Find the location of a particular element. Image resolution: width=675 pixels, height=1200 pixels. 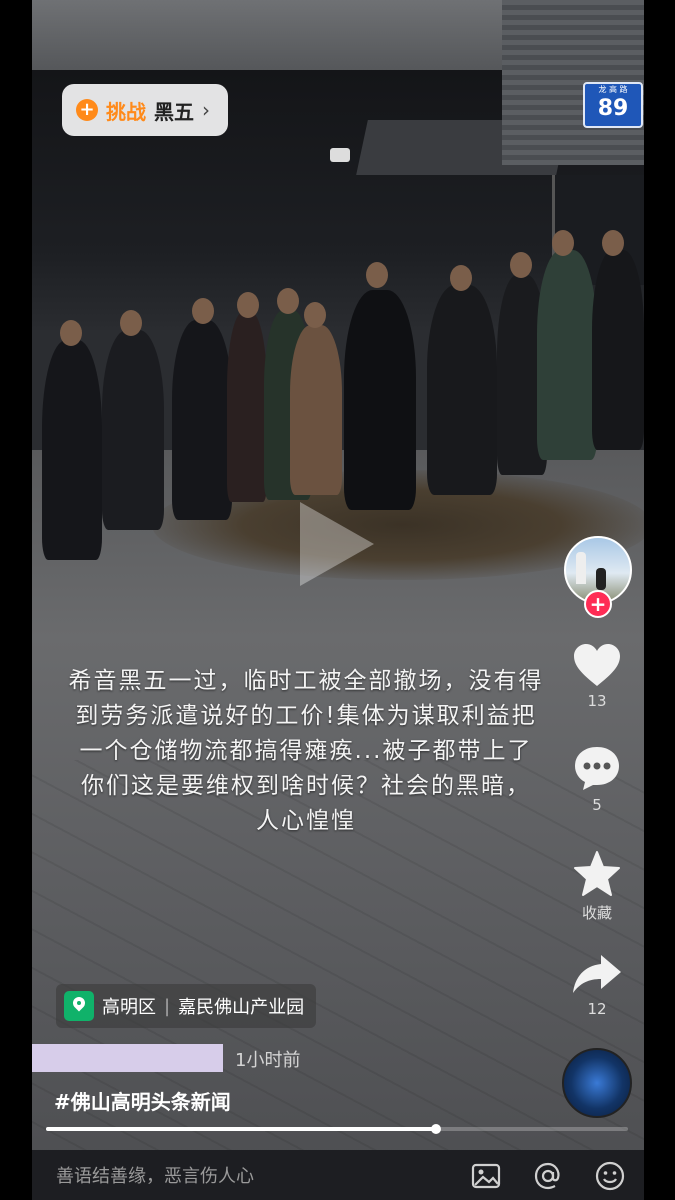

heart-icon is located at coordinates (597, 665).